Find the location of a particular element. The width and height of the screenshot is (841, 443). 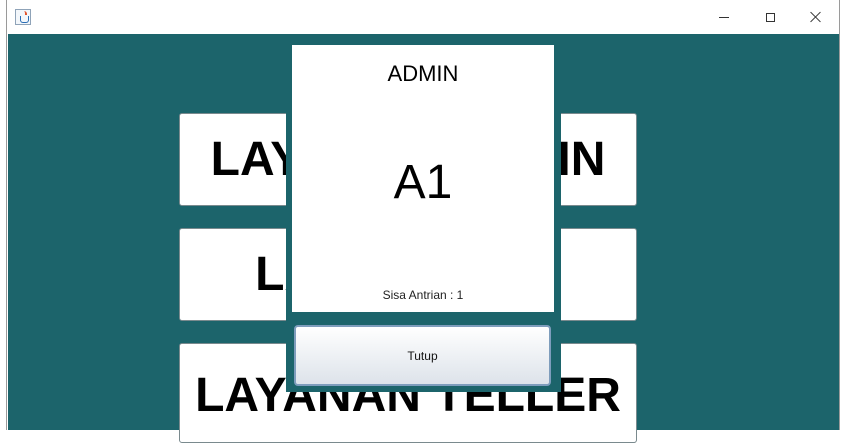

title-bar is located at coordinates (423, 17).